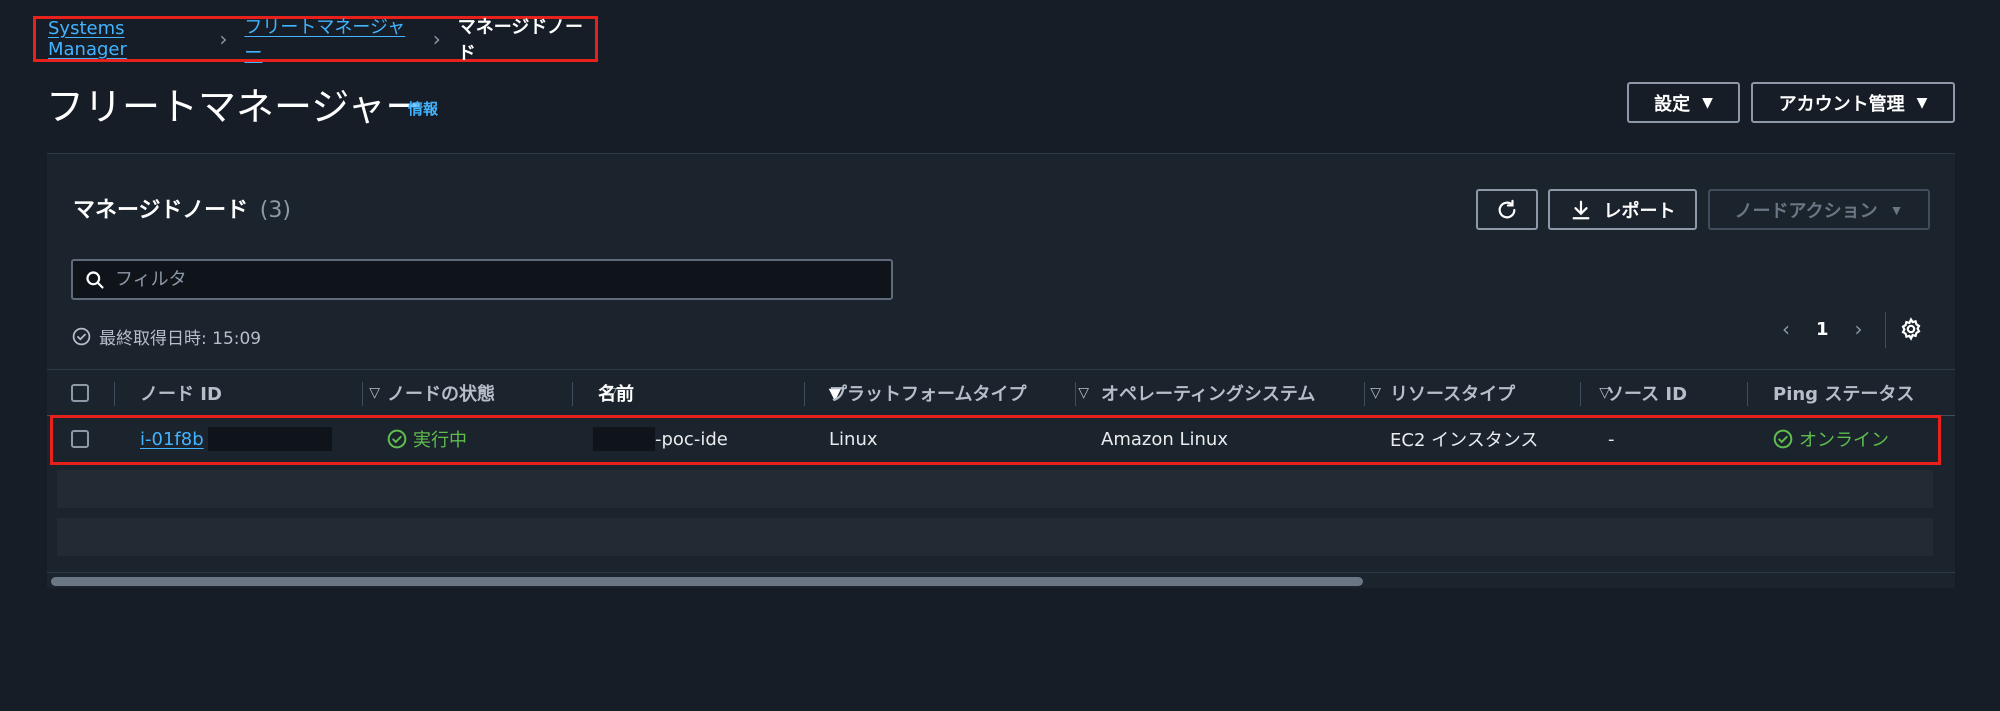 The width and height of the screenshot is (2000, 711). Describe the element at coordinates (1580, 209) in the screenshot. I see `download-icon` at that location.